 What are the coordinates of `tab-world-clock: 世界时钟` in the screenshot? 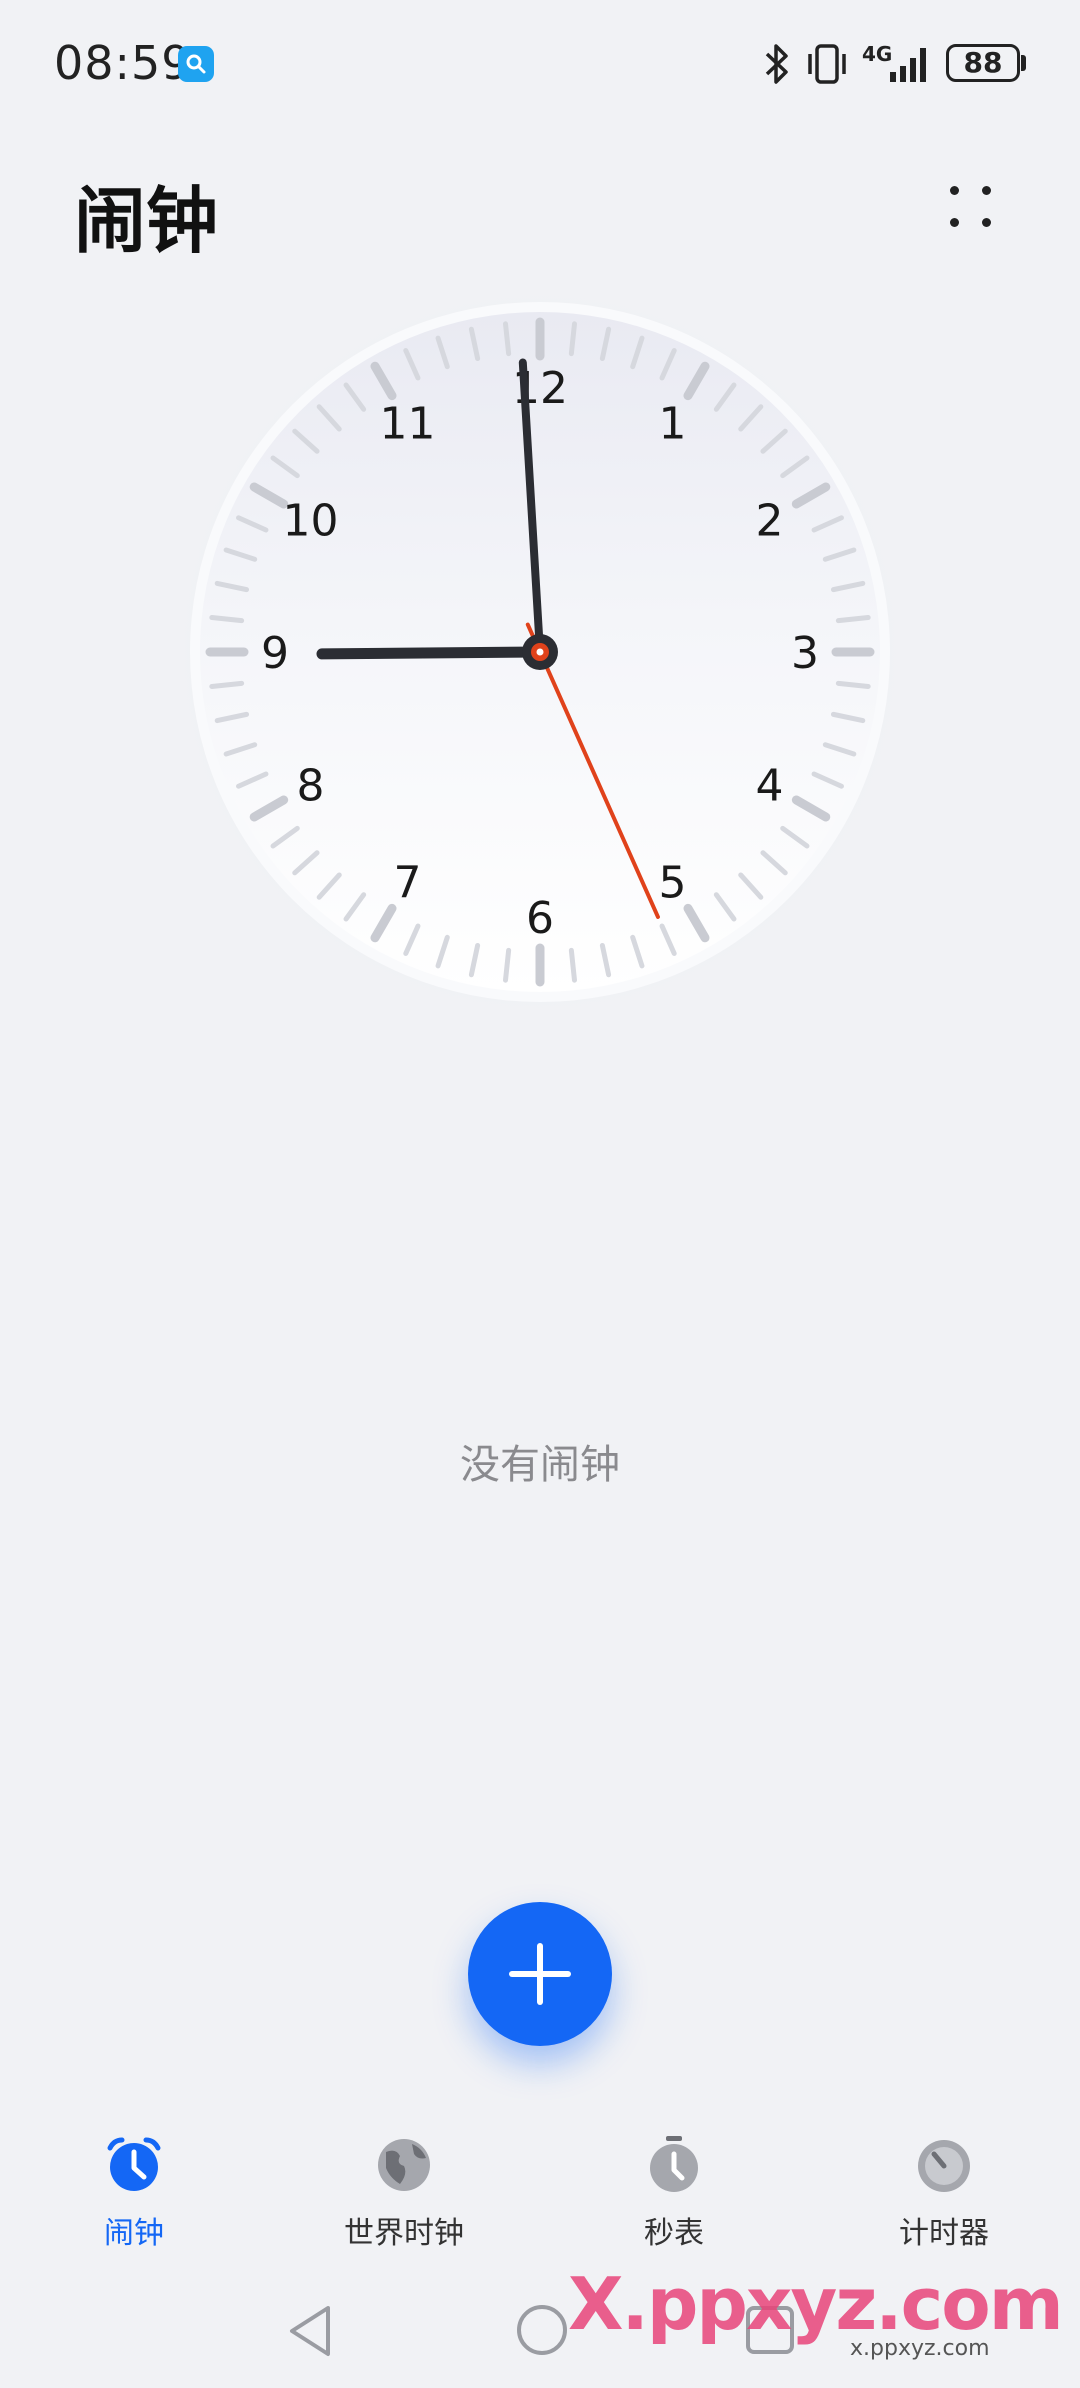 It's located at (404, 2190).